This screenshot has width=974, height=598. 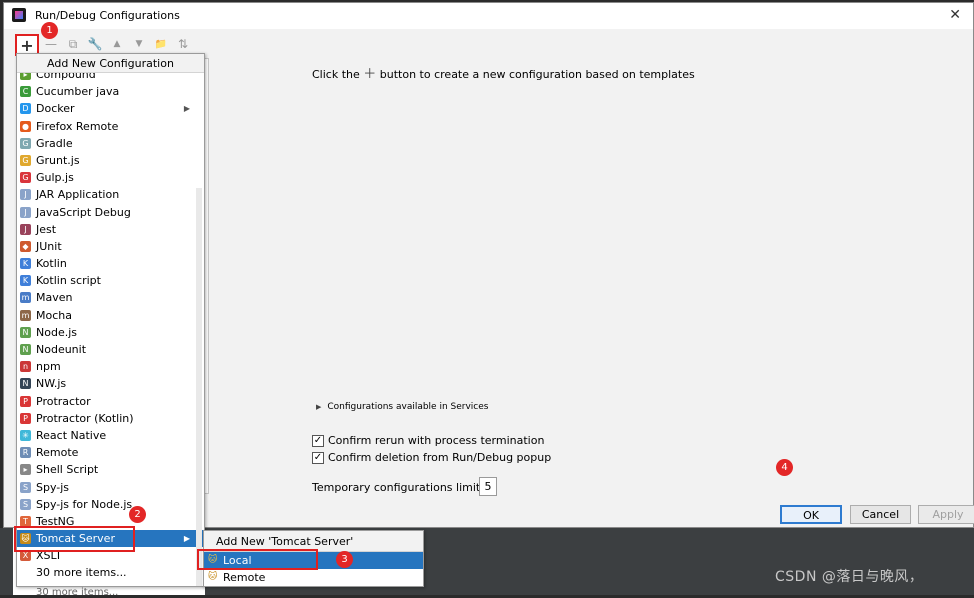 I want to click on menu-item: D Docker ▶, so click(x=110, y=108).